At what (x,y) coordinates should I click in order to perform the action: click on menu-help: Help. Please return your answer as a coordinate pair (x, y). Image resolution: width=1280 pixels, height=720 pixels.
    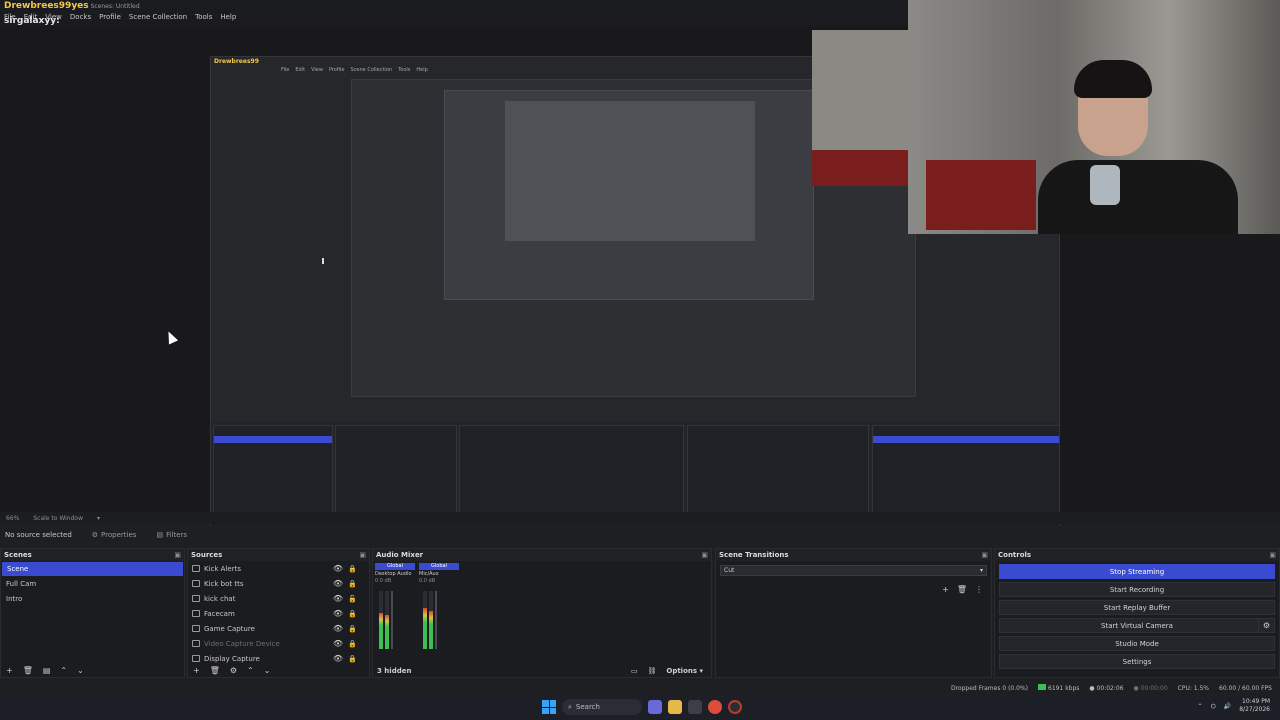
    Looking at the image, I should click on (228, 17).